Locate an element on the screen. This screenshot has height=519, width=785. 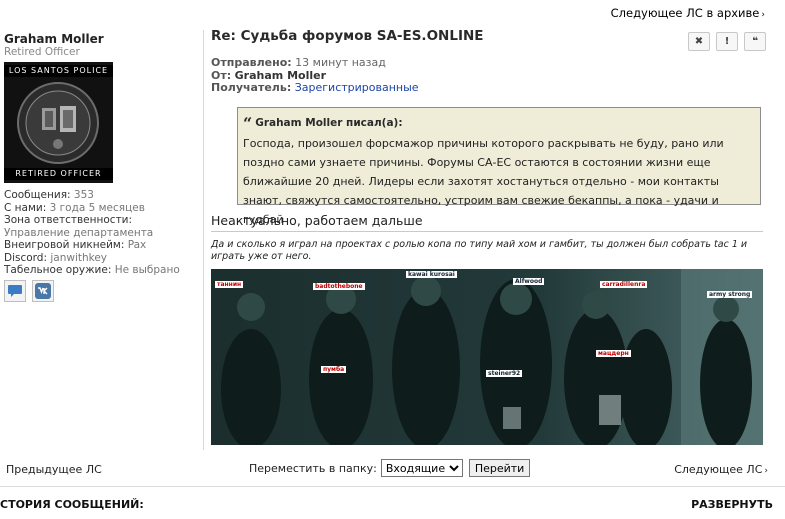
image-tag: carradillenra is located at coordinates (624, 284).